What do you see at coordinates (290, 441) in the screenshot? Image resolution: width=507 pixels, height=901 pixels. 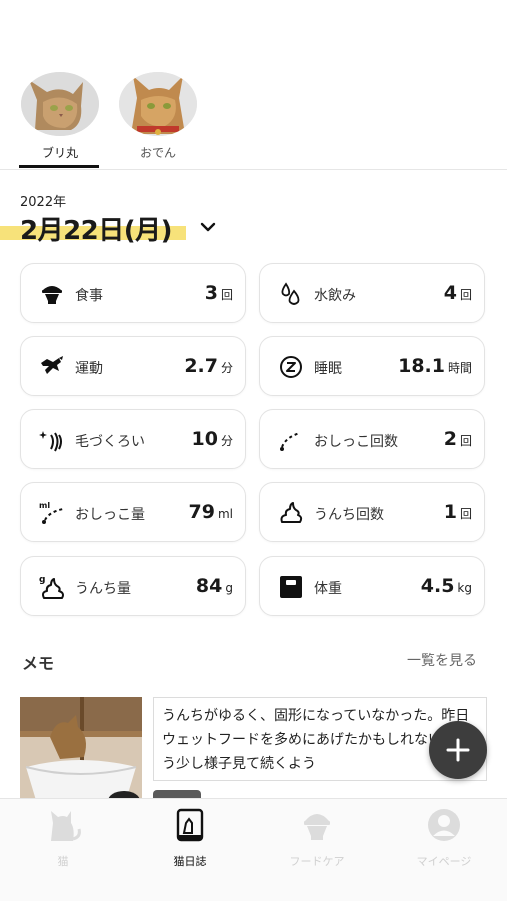 I see `pee-count-icon` at bounding box center [290, 441].